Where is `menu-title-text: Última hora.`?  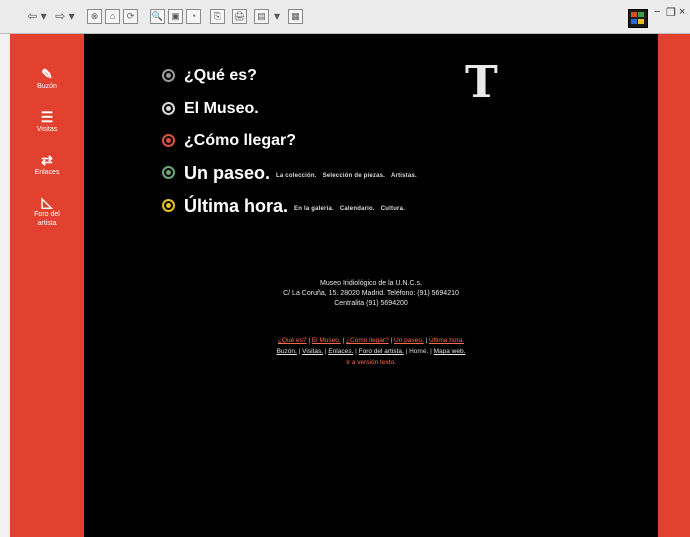 menu-title-text: Última hora. is located at coordinates (236, 206).